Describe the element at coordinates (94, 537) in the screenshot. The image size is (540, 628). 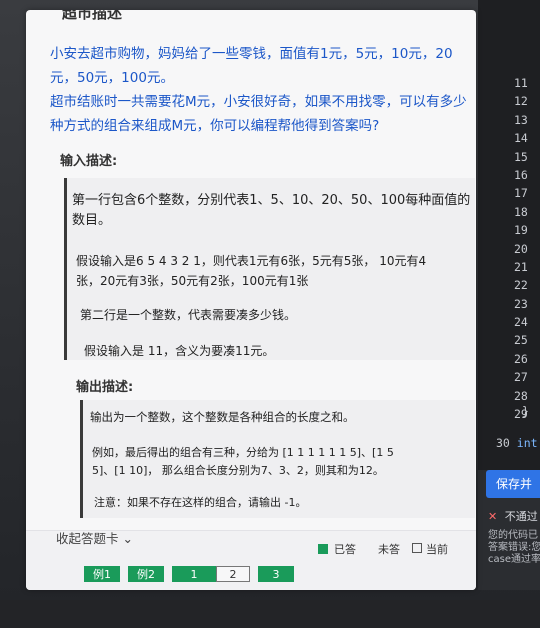
I see `collapse-answer-card-button: 收起答题卡 ⌄` at that location.